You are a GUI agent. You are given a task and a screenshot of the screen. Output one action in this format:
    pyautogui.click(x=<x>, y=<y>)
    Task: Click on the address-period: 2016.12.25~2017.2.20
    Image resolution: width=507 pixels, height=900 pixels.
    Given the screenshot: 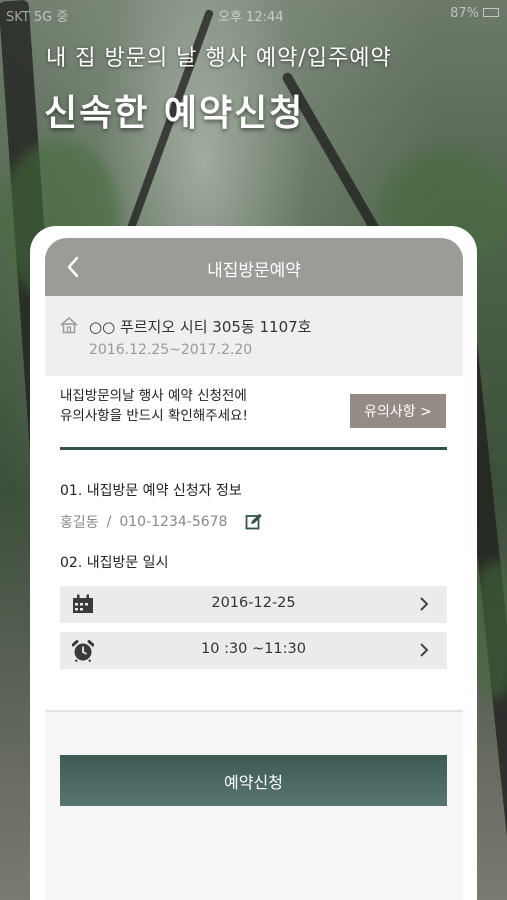 What is the action you would take?
    pyautogui.click(x=171, y=350)
    